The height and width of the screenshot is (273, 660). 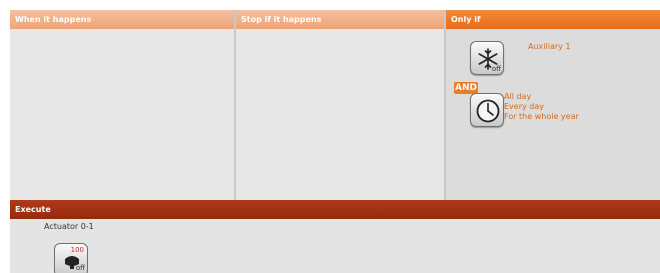 I want to click on condition-text: All day Every day For the whole year, so click(x=541, y=107).